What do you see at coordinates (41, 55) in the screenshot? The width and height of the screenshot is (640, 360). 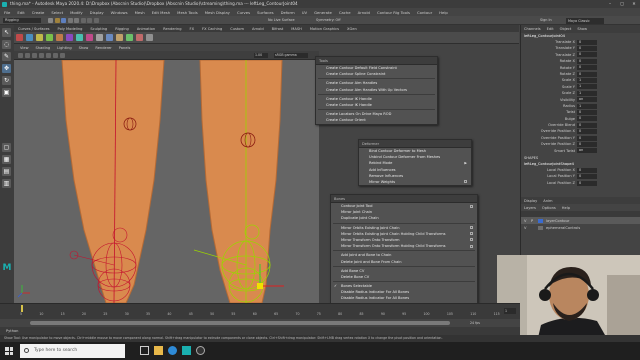 I see `smooth-shade-icon` at bounding box center [41, 55].